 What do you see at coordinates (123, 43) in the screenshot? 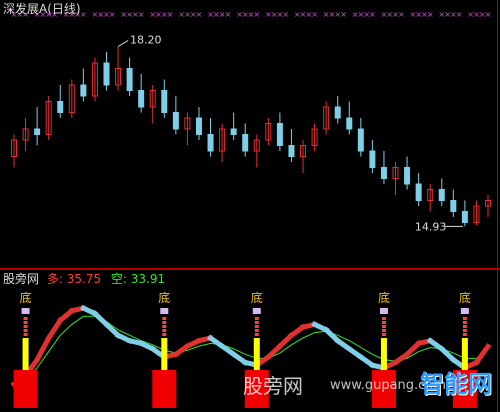
I see `high-pointer` at bounding box center [123, 43].